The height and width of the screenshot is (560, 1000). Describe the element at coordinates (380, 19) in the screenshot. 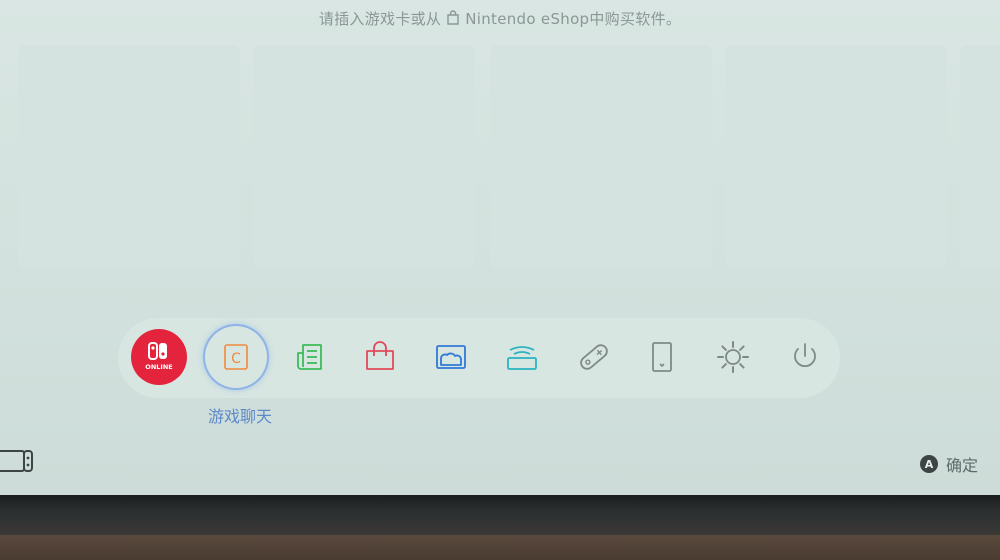

I see `hint-text-before: 请插入游戏卡或从` at that location.